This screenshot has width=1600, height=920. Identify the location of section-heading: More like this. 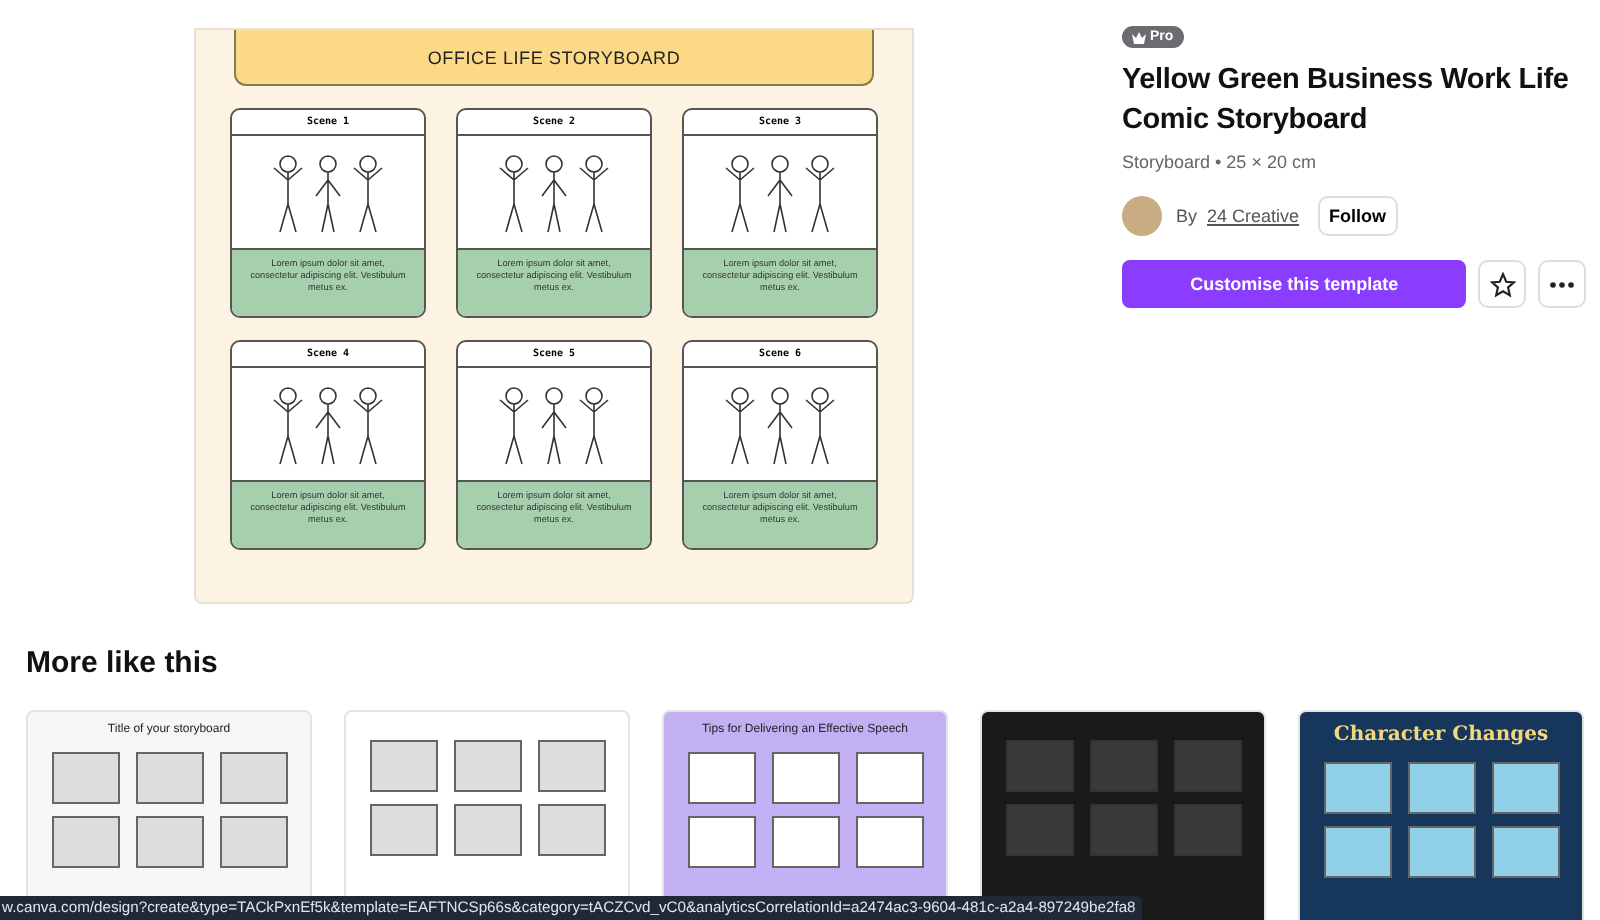
(123, 663).